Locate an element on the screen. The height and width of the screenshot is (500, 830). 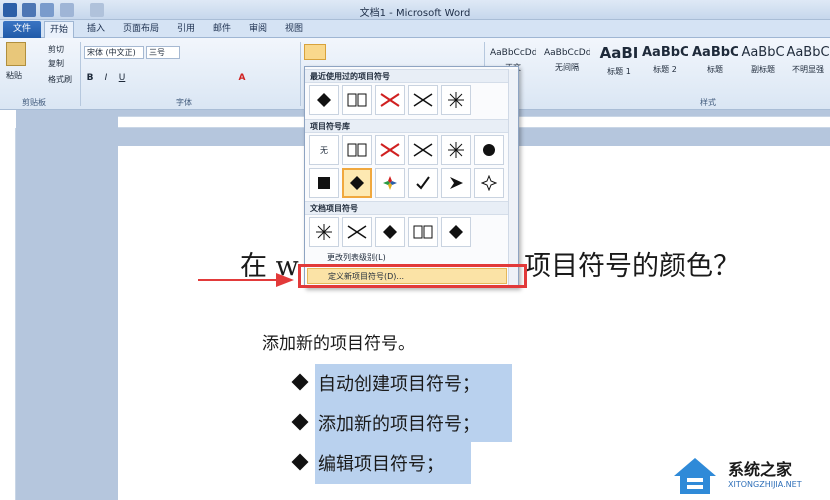
library-bullet-star is located at coordinates (489, 183).